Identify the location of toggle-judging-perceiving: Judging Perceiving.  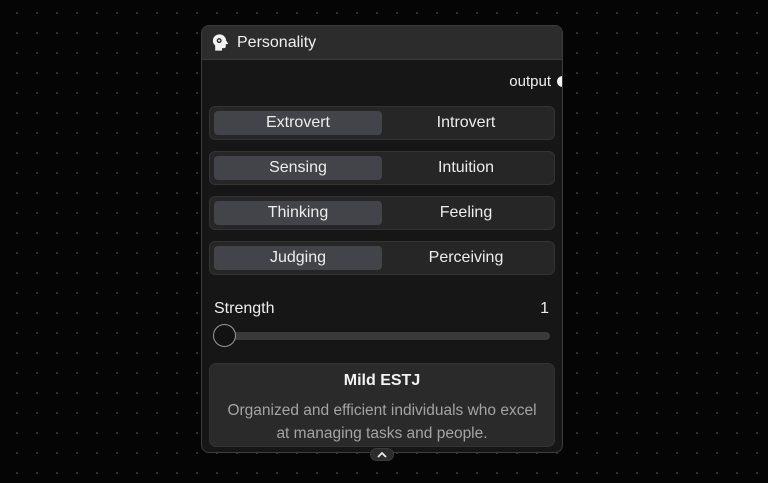
(382, 258).